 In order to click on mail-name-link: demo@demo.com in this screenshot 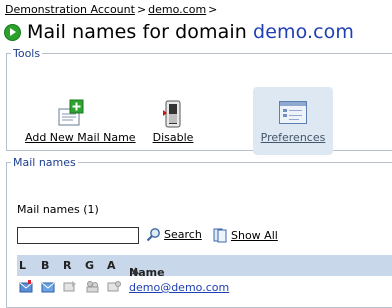, I will do `click(179, 287)`.